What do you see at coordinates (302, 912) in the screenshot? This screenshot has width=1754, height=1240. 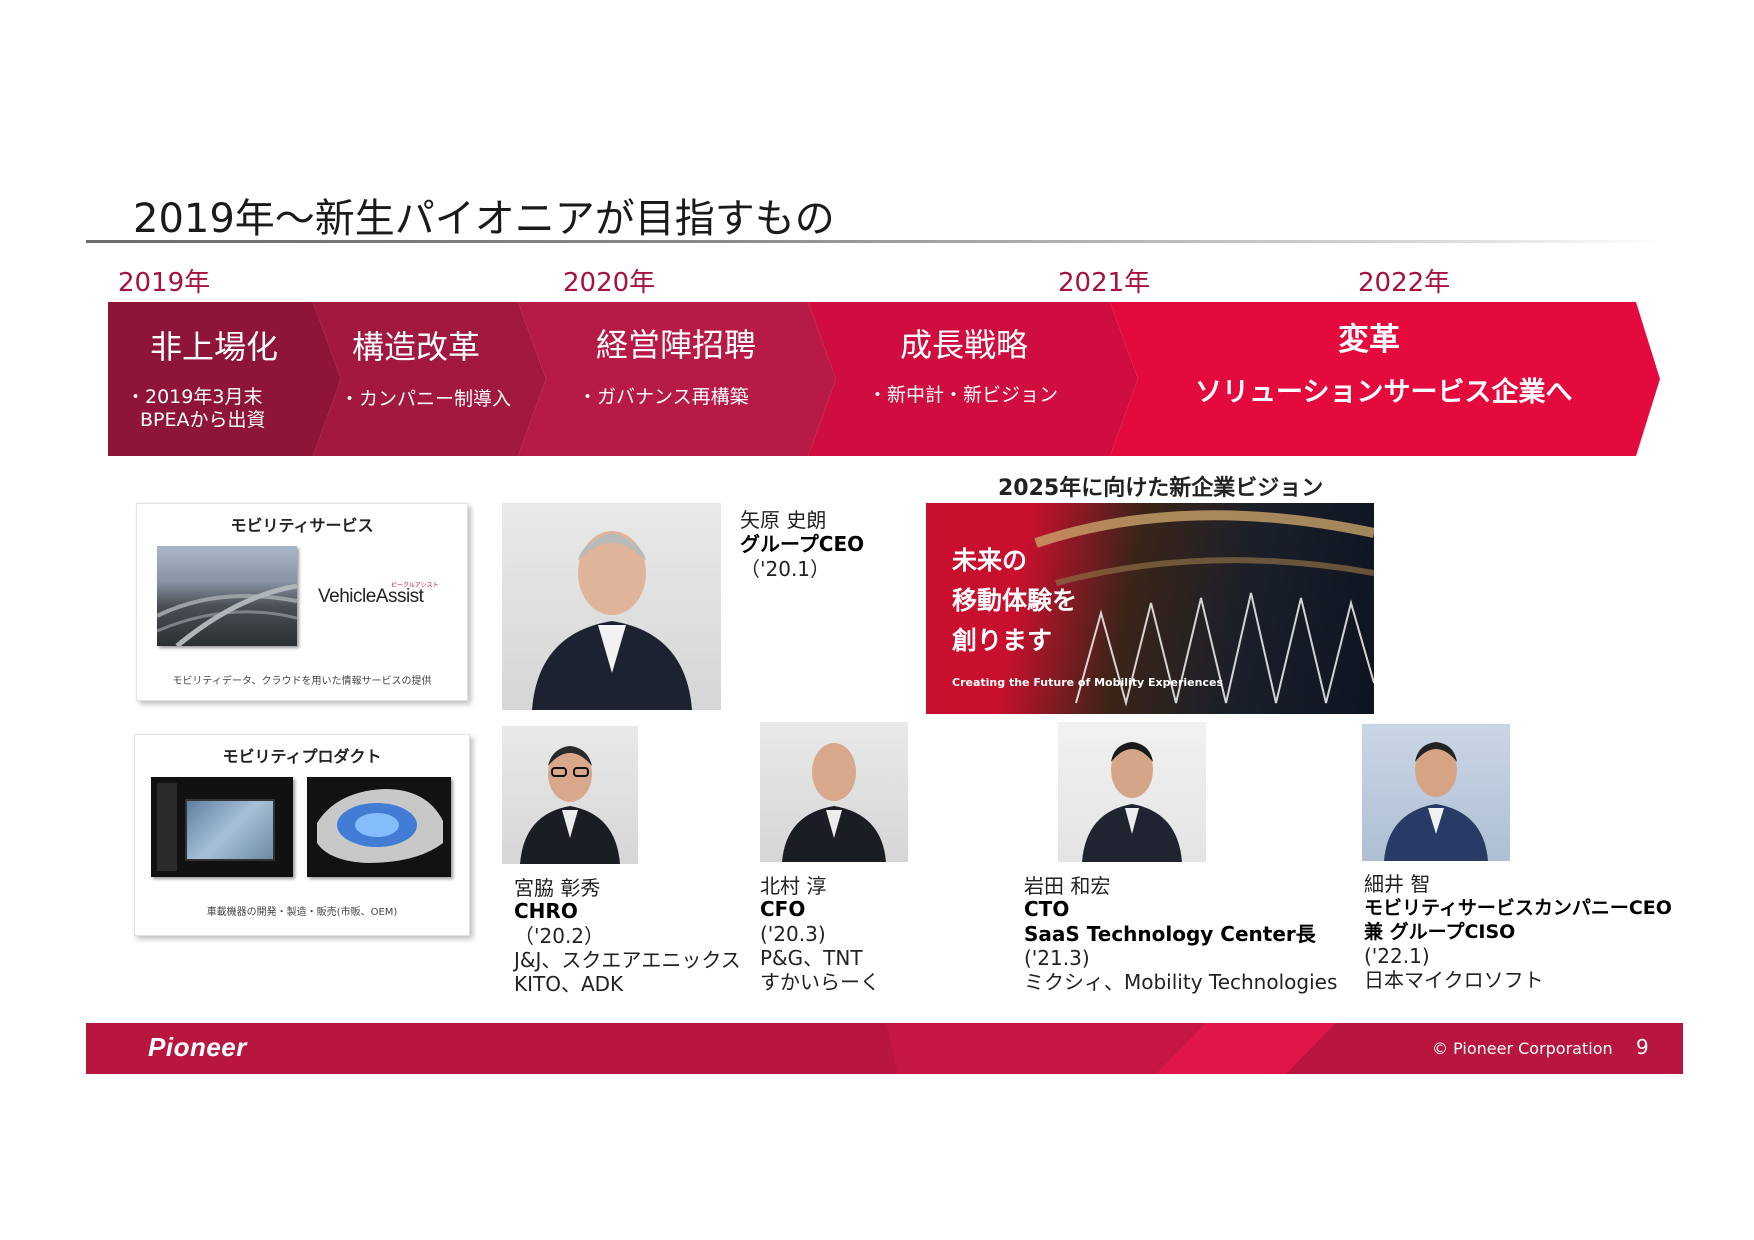 I see `card-caption: 車載機器の開発・製造・販売(市販、OEM)` at bounding box center [302, 912].